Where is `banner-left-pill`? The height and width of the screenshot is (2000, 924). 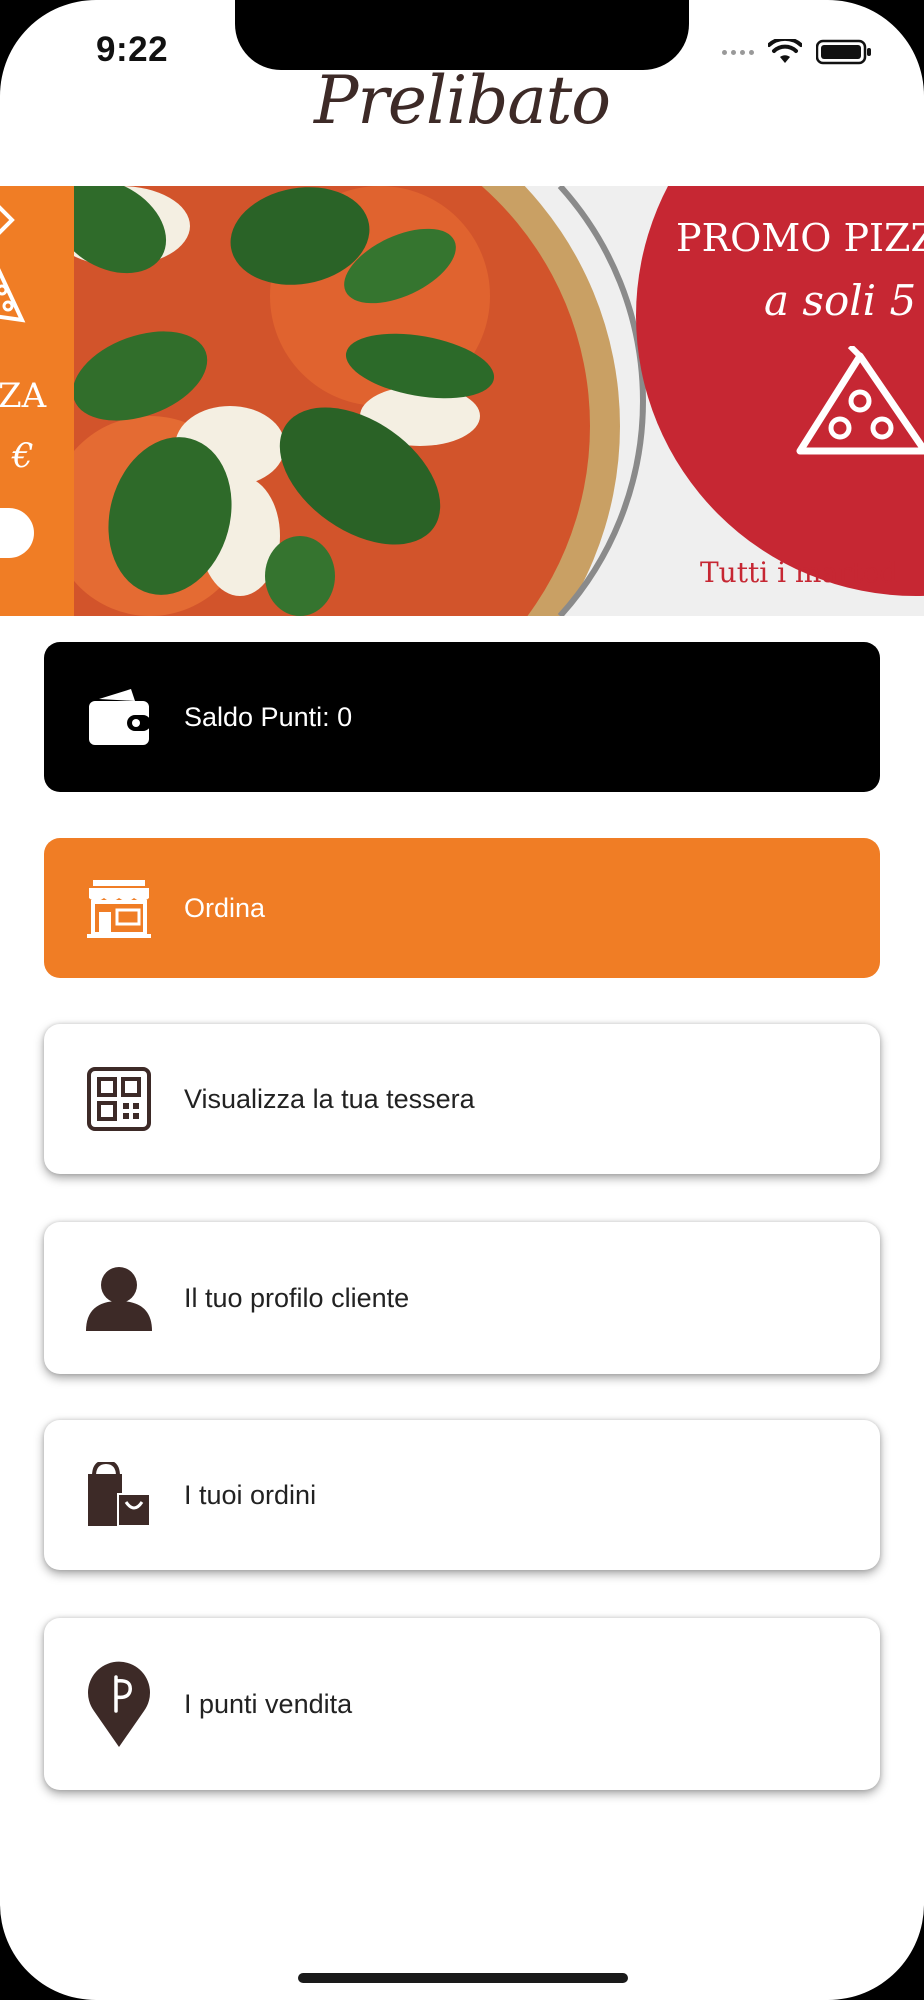
banner-left-pill is located at coordinates (17, 533).